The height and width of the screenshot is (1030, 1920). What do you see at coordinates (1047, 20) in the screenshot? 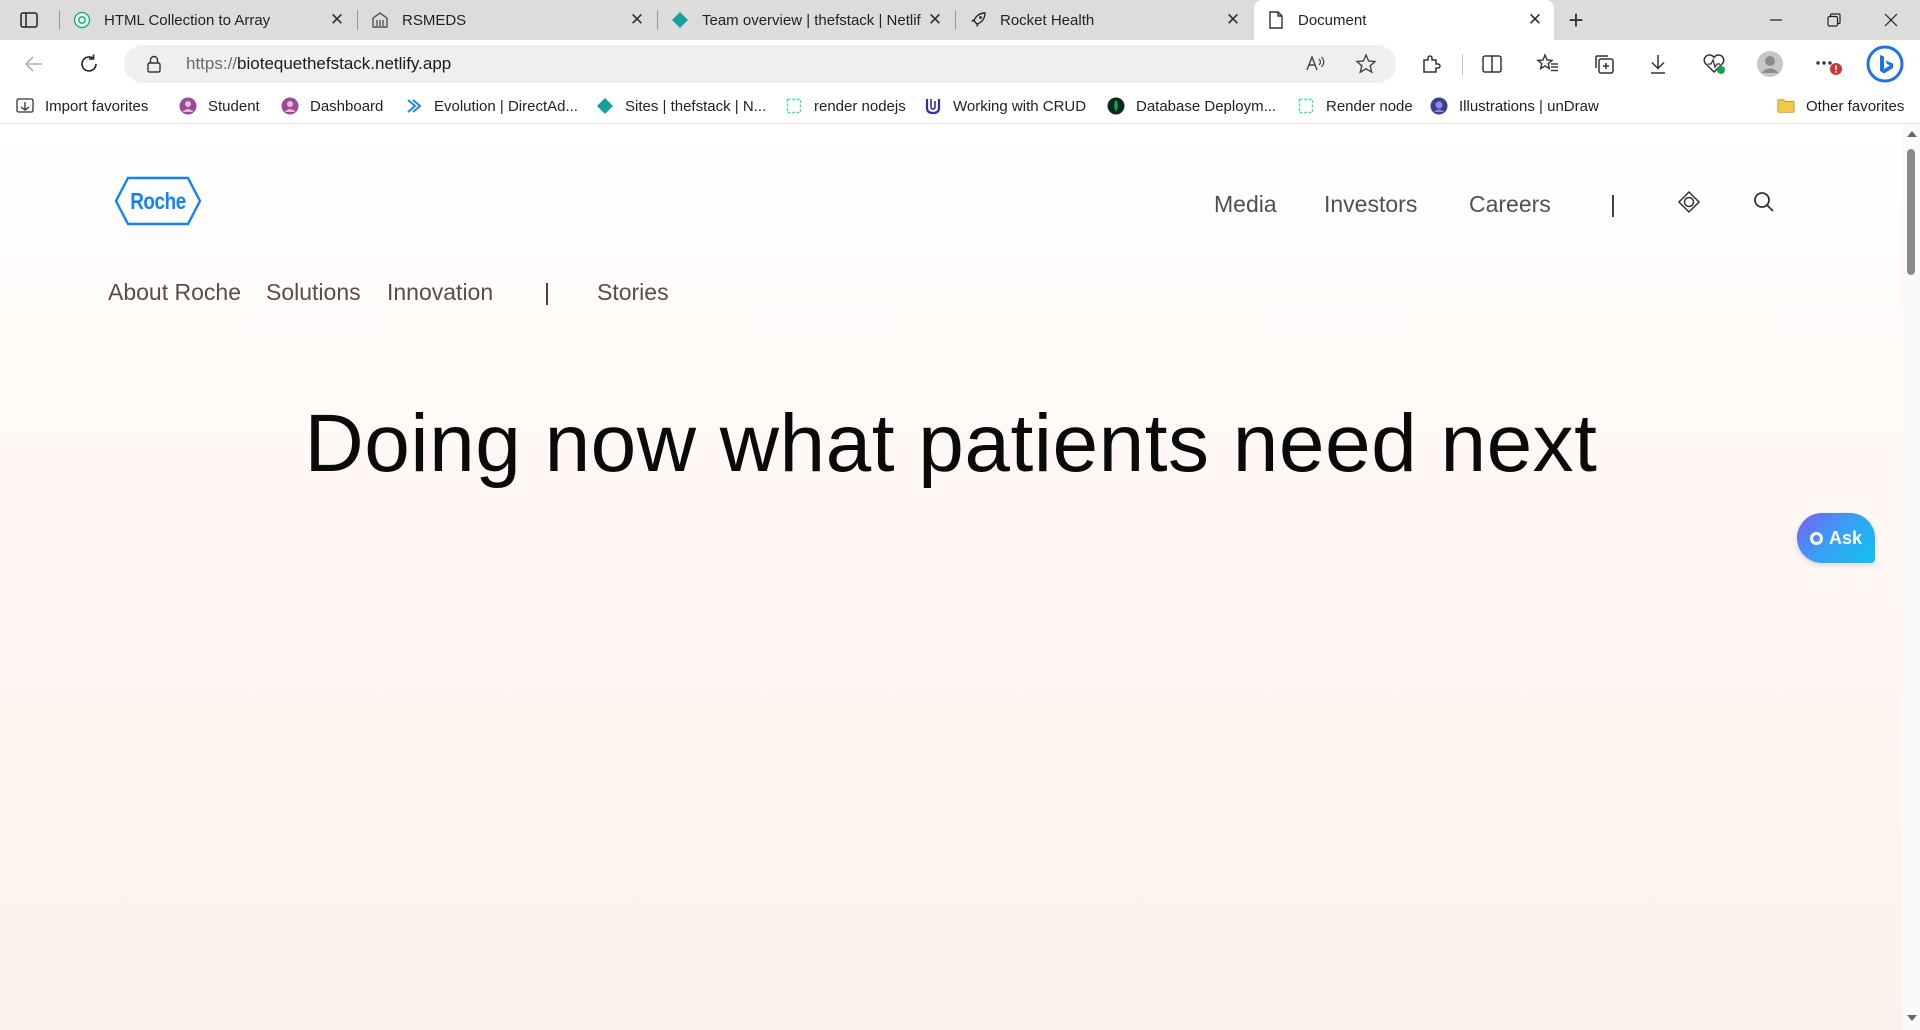
I see `tab-title: Rocket Health` at bounding box center [1047, 20].